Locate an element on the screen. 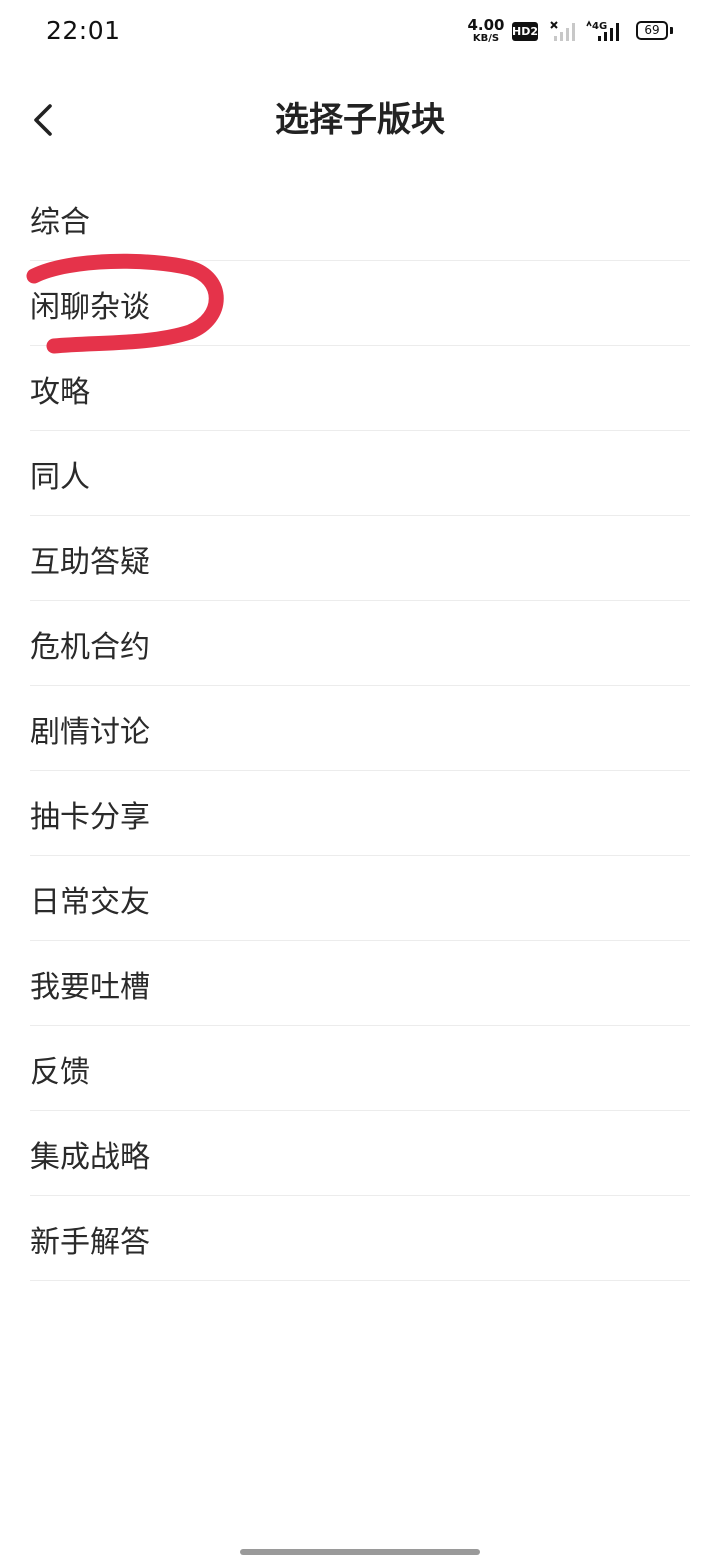 The width and height of the screenshot is (720, 1560). list-item-label: 闲聊杂谈 is located at coordinates (90, 307).